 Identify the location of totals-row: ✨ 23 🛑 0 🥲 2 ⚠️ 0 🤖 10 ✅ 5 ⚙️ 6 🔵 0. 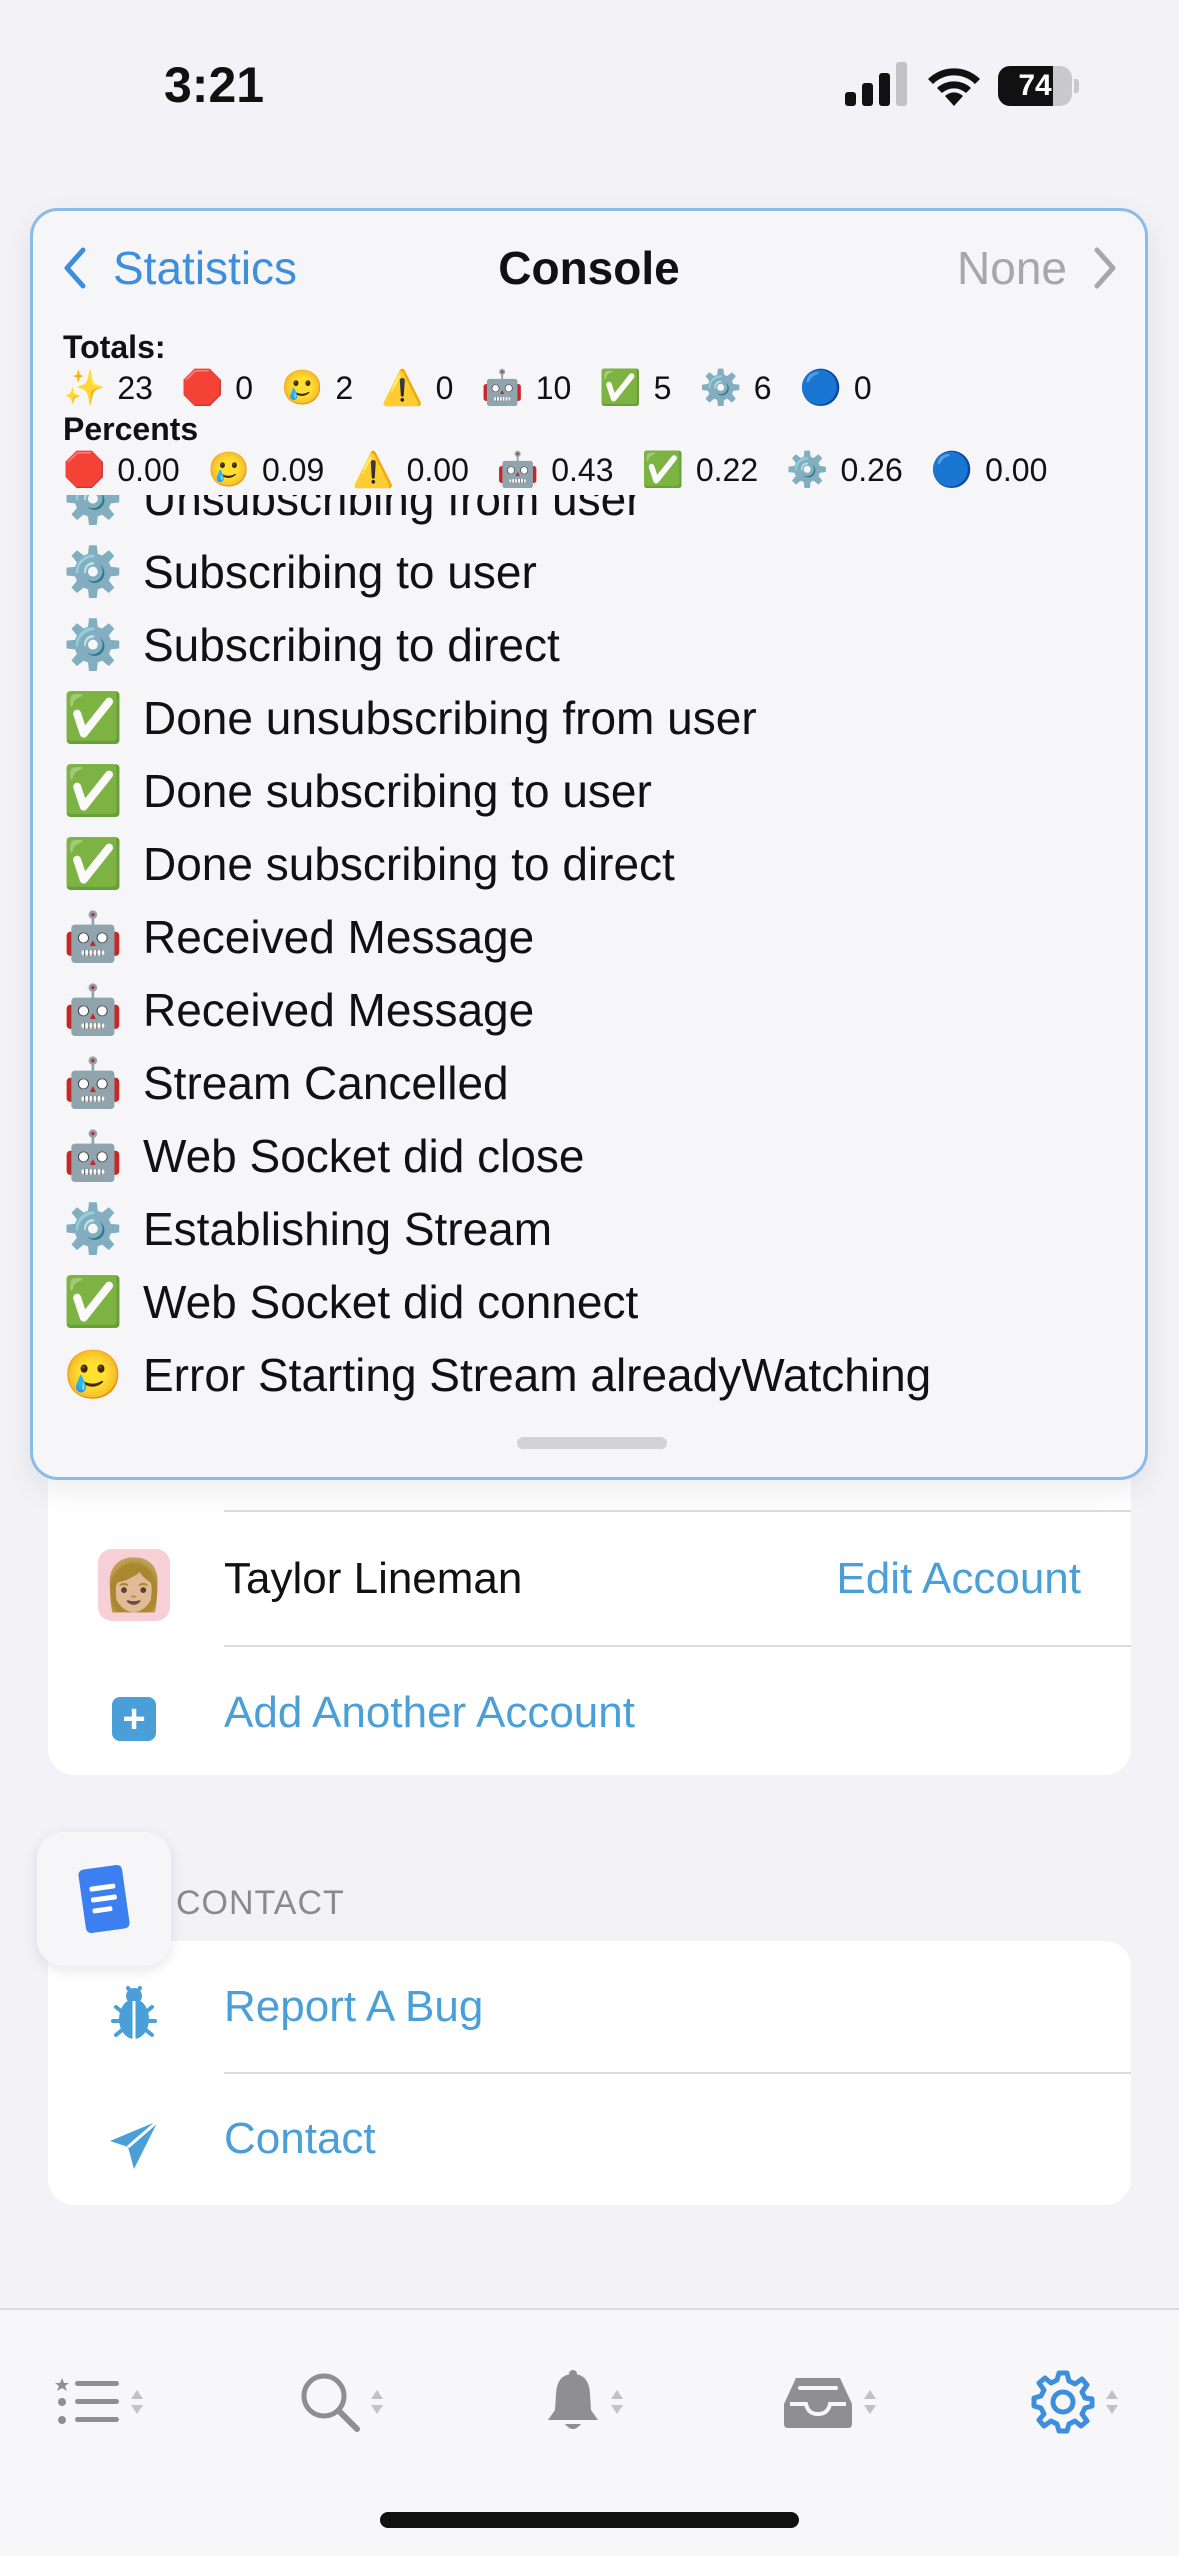
(593, 388).